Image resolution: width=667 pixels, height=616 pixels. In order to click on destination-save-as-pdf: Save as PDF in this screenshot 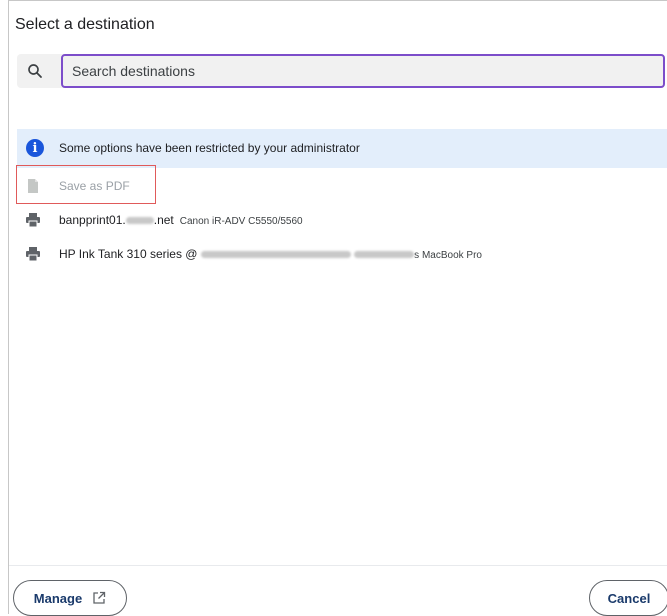, I will do `click(337, 186)`.